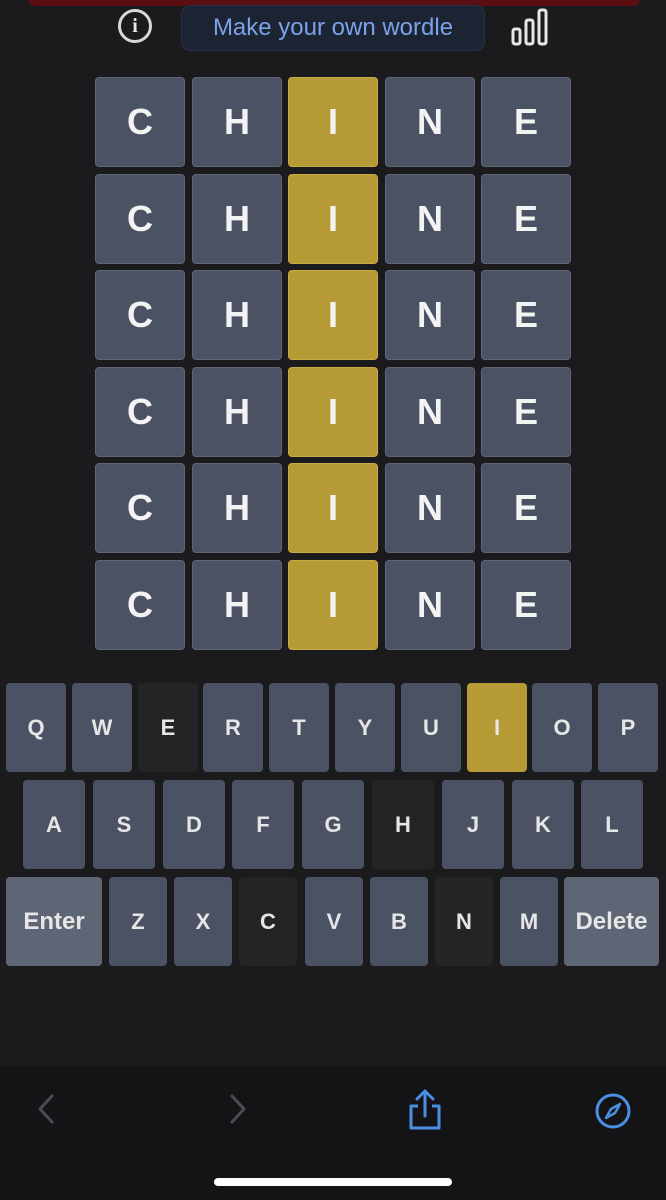 The image size is (666, 1200). Describe the element at coordinates (403, 824) in the screenshot. I see `key-h: H` at that location.